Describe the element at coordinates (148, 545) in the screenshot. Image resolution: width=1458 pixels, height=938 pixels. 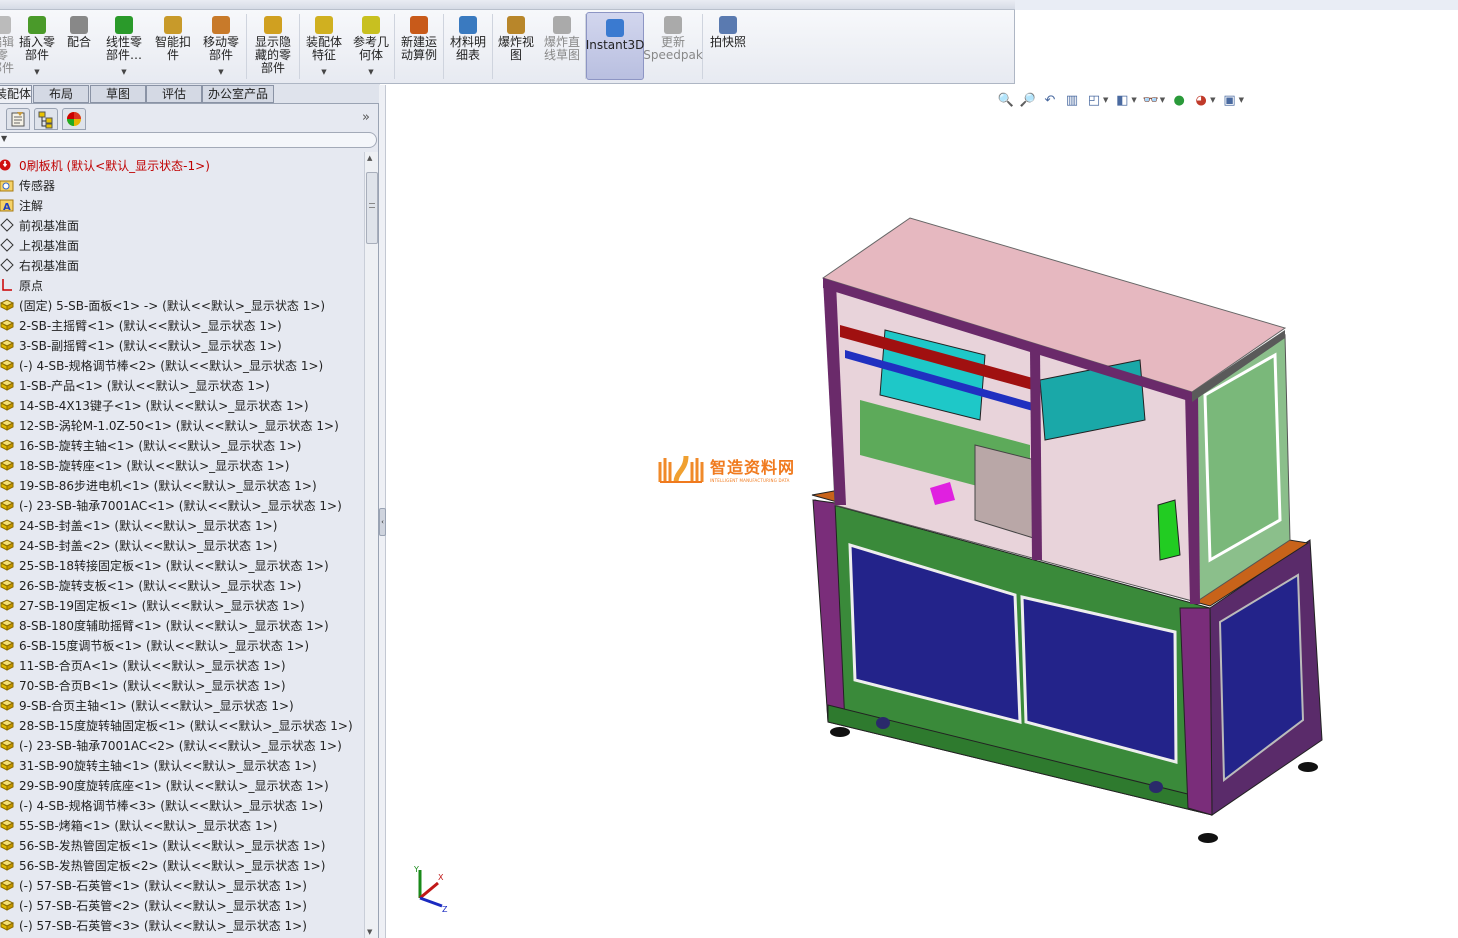
I see `tree-item-label: 24-SB-封盖<2> (默认<<默认>_显示状态 1>)` at that location.